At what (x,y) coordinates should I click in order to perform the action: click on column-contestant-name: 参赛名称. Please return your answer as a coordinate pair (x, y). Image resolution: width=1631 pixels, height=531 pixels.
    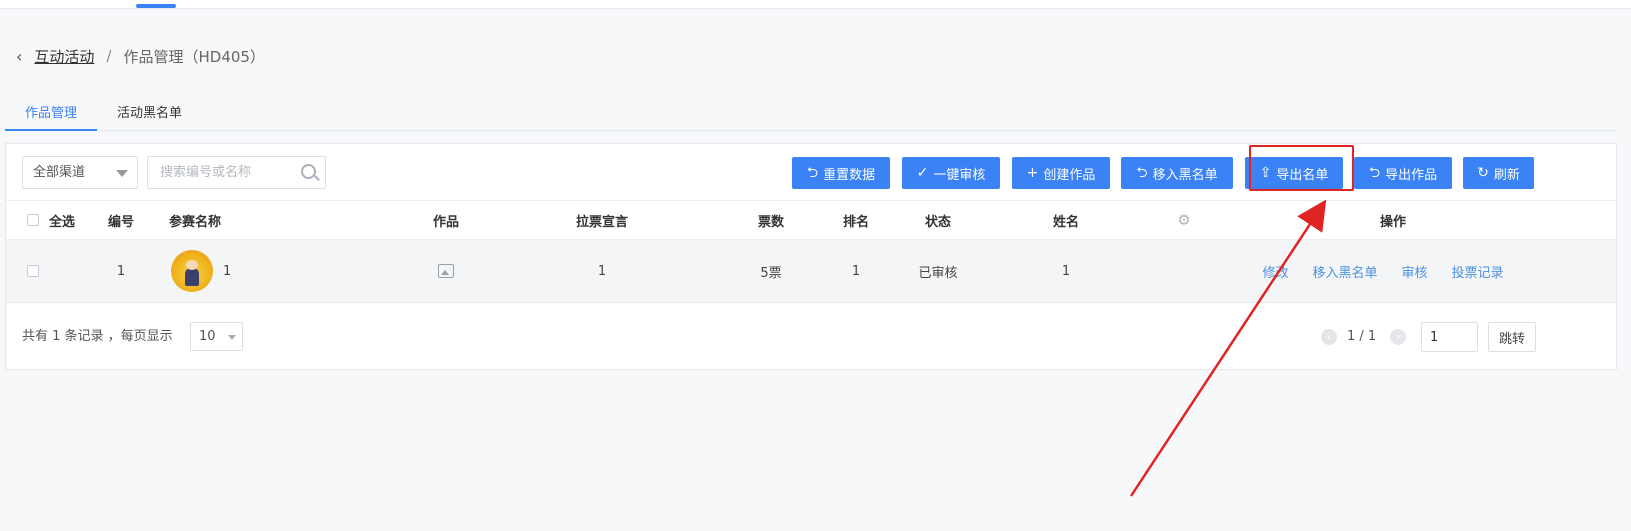
    Looking at the image, I should click on (195, 222).